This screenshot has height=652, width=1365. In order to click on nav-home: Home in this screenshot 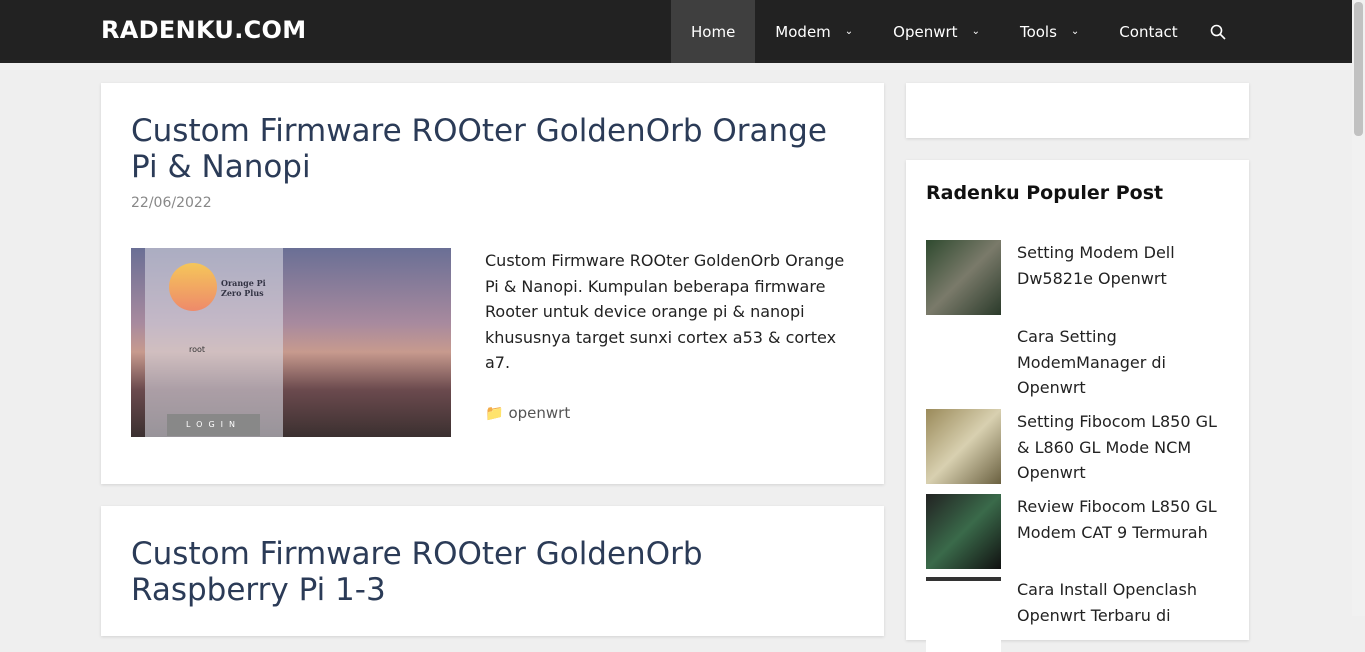, I will do `click(713, 31)`.